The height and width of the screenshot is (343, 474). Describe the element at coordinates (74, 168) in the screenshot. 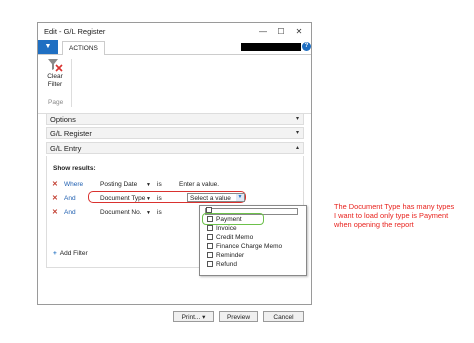

I see `show-results-label: Show results:` at that location.